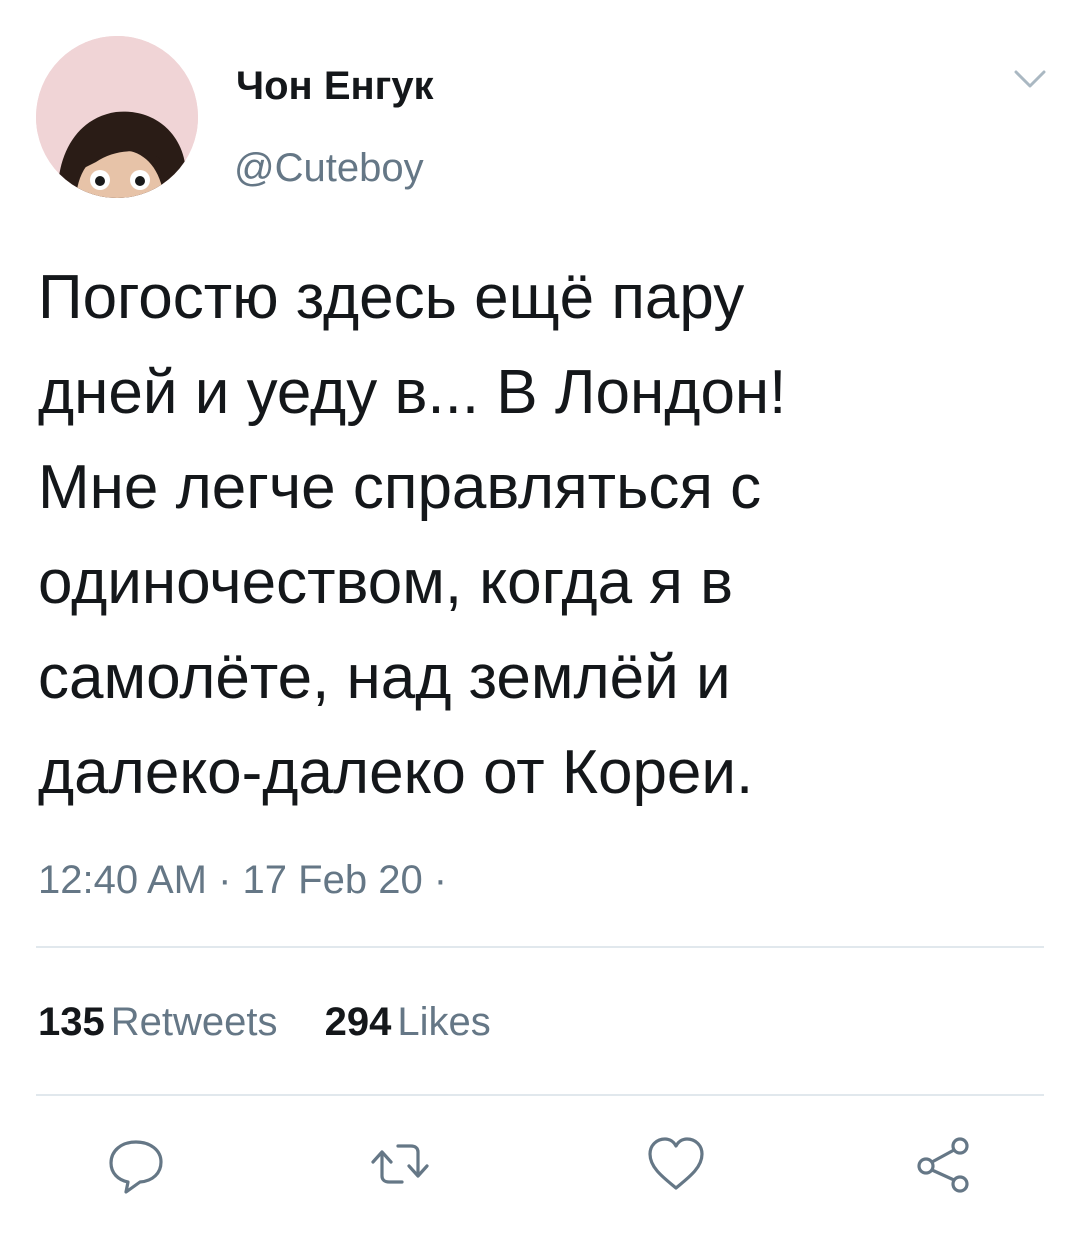 This screenshot has width=1080, height=1256. What do you see at coordinates (242, 880) in the screenshot?
I see `tweet-timestamp: 12:40 AM · 17 Feb 20 ·` at bounding box center [242, 880].